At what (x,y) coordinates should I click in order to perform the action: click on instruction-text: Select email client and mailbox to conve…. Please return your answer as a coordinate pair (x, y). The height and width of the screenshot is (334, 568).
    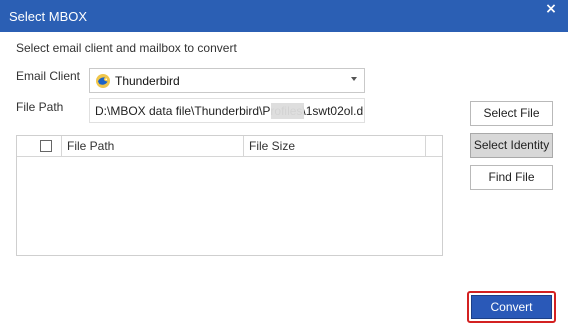
    Looking at the image, I should click on (126, 48).